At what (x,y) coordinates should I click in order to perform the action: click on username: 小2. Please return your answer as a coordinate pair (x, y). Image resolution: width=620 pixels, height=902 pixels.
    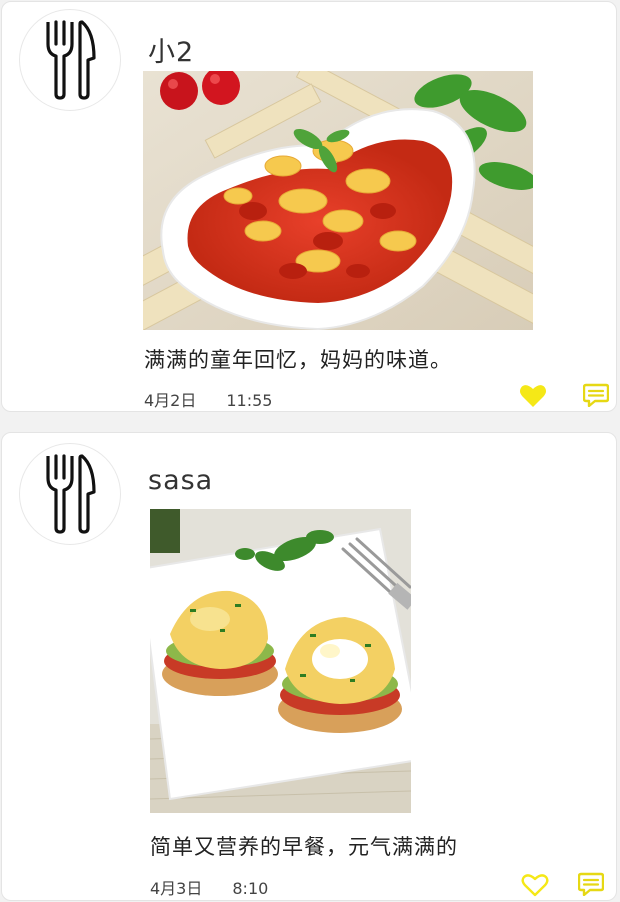
    Looking at the image, I should click on (171, 49).